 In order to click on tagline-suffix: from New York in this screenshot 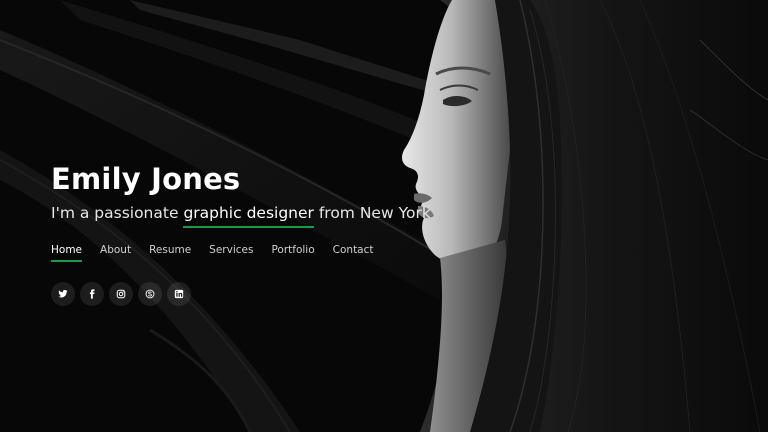, I will do `click(372, 213)`.